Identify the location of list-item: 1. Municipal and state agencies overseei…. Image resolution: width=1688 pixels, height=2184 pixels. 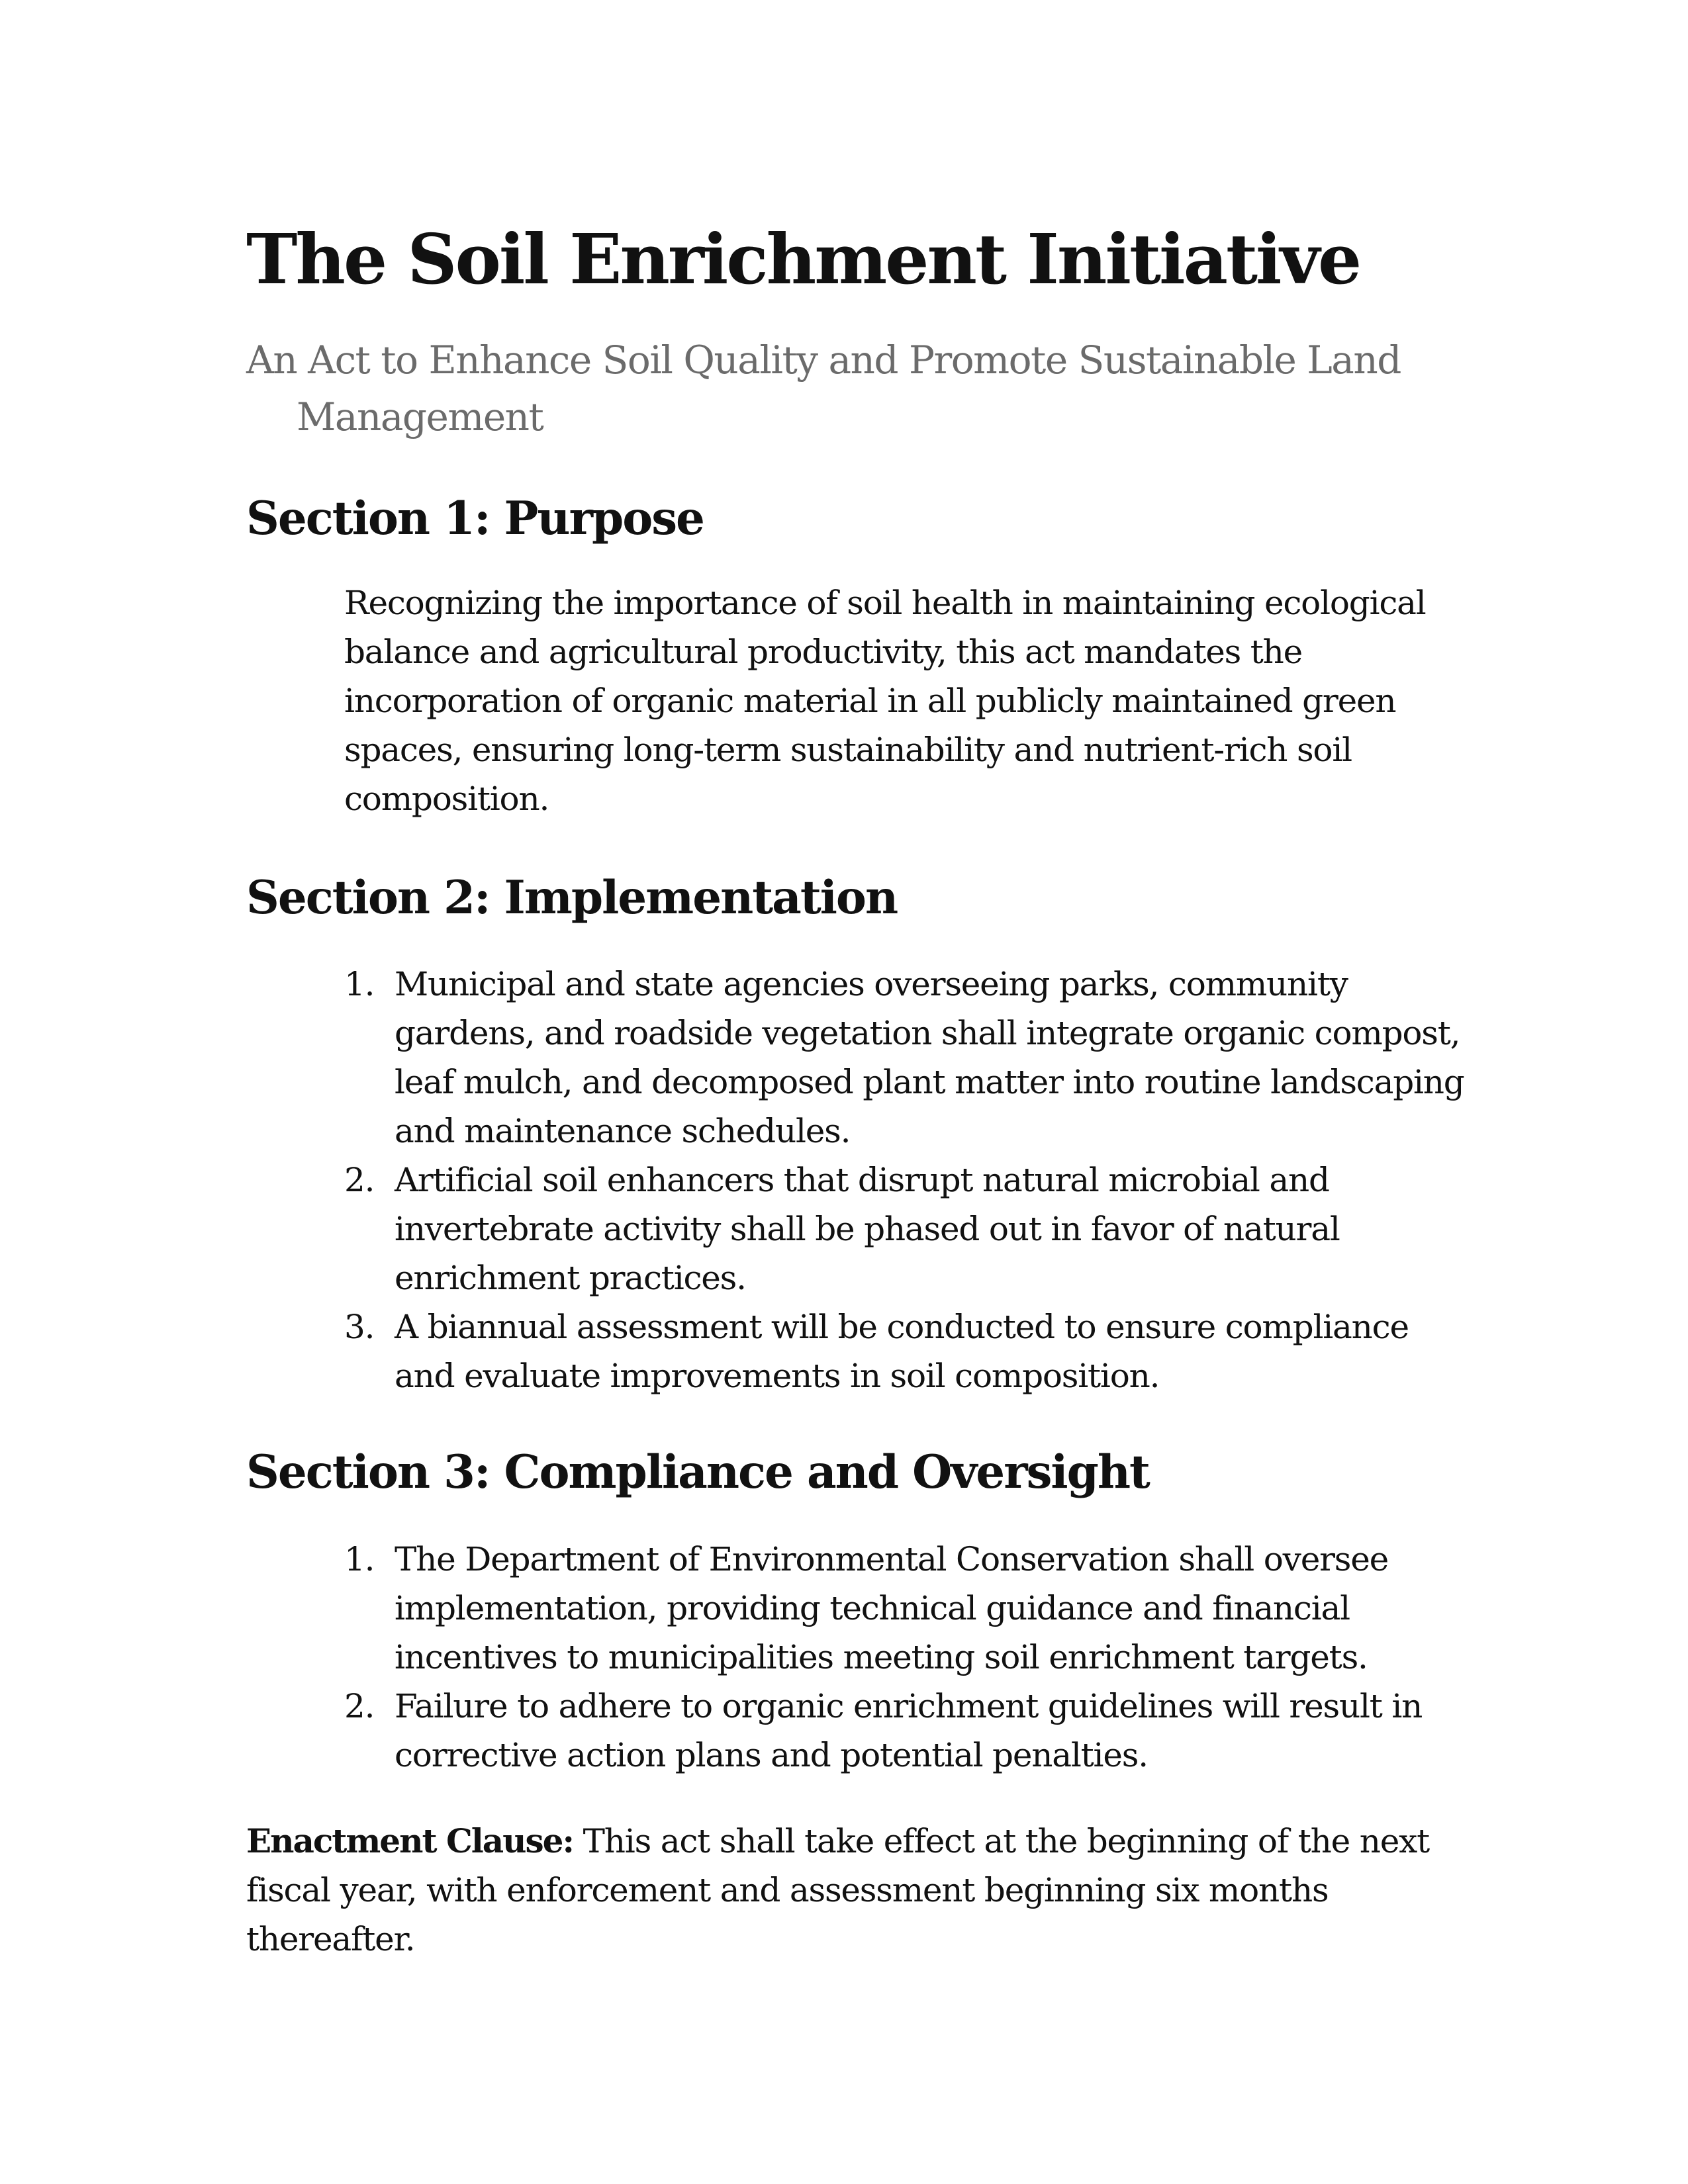
(907, 1058).